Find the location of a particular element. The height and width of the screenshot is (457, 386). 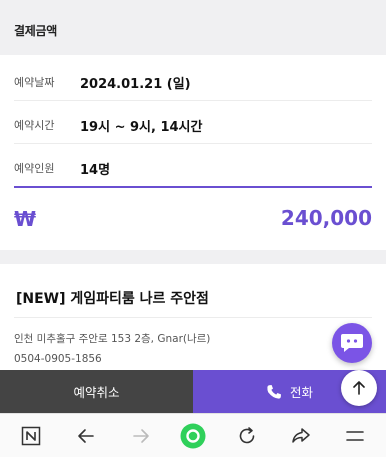

venue-divider is located at coordinates (193, 317).